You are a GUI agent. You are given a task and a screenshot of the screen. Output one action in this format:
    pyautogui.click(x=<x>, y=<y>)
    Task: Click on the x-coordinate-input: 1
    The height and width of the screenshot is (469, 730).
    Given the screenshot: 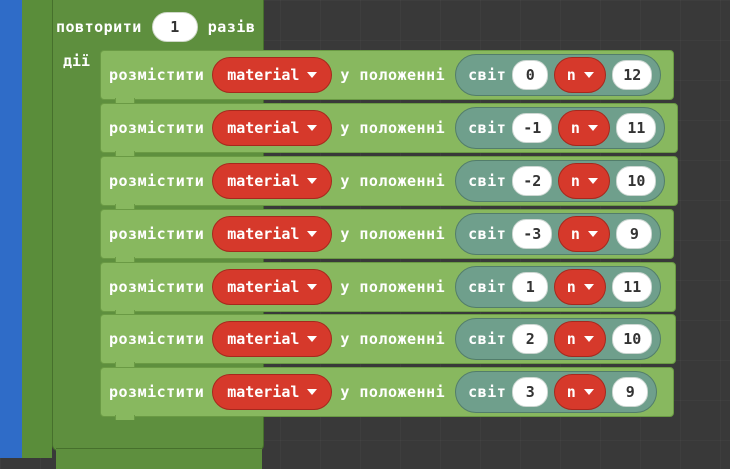 What is the action you would take?
    pyautogui.click(x=530, y=287)
    